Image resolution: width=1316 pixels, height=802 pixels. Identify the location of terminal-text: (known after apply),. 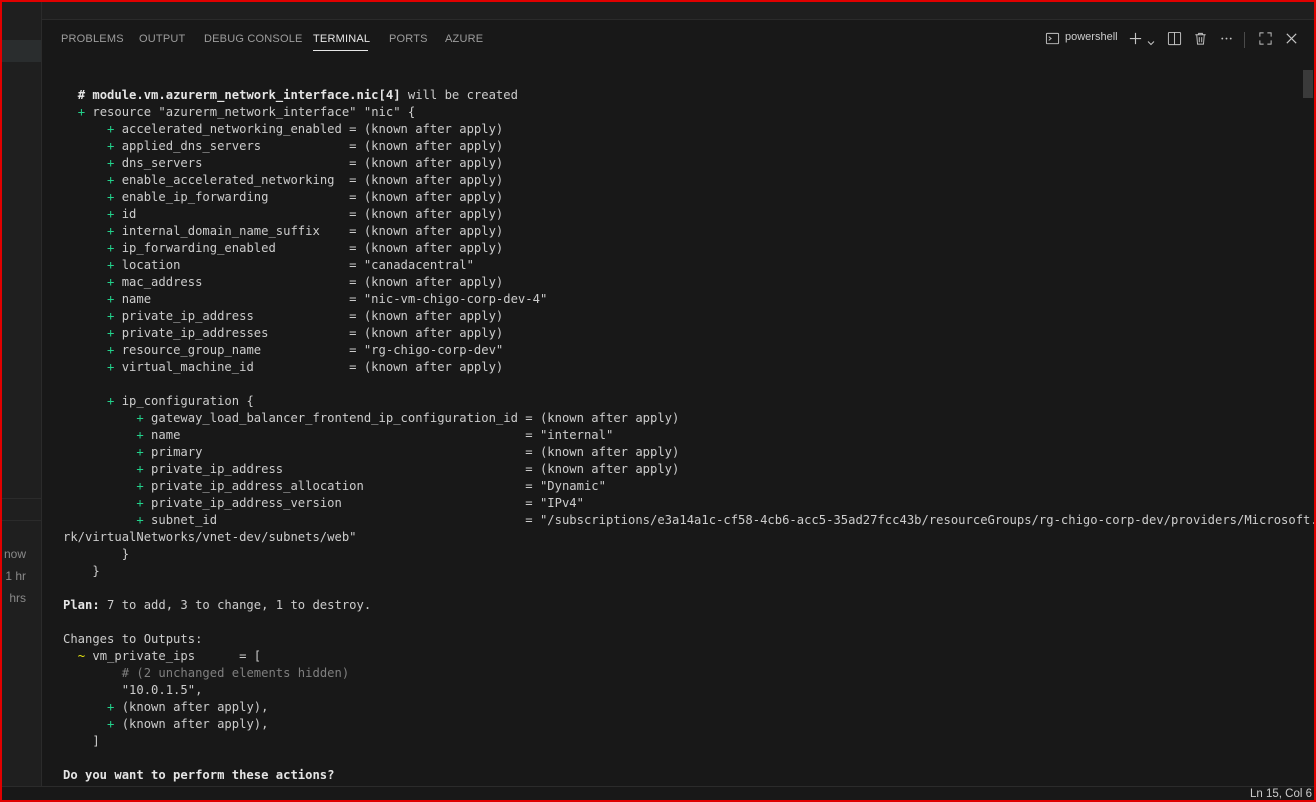
(191, 724).